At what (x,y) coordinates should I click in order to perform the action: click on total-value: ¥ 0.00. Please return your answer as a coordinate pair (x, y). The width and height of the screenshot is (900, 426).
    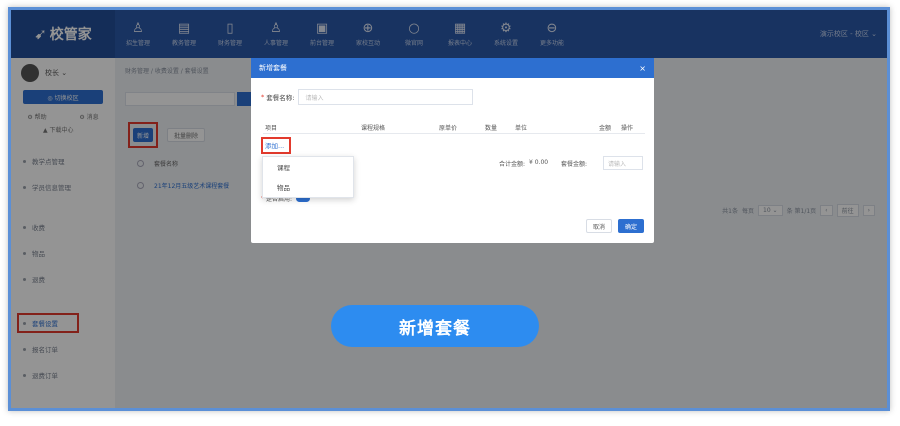
    Looking at the image, I should click on (539, 162).